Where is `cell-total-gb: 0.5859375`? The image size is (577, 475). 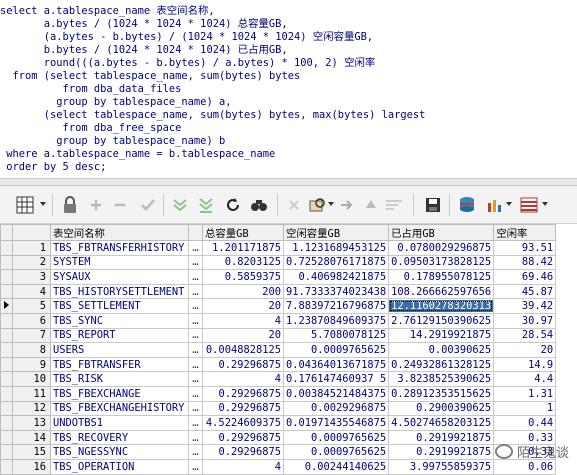
cell-total-gb: 0.5859375 is located at coordinates (243, 277).